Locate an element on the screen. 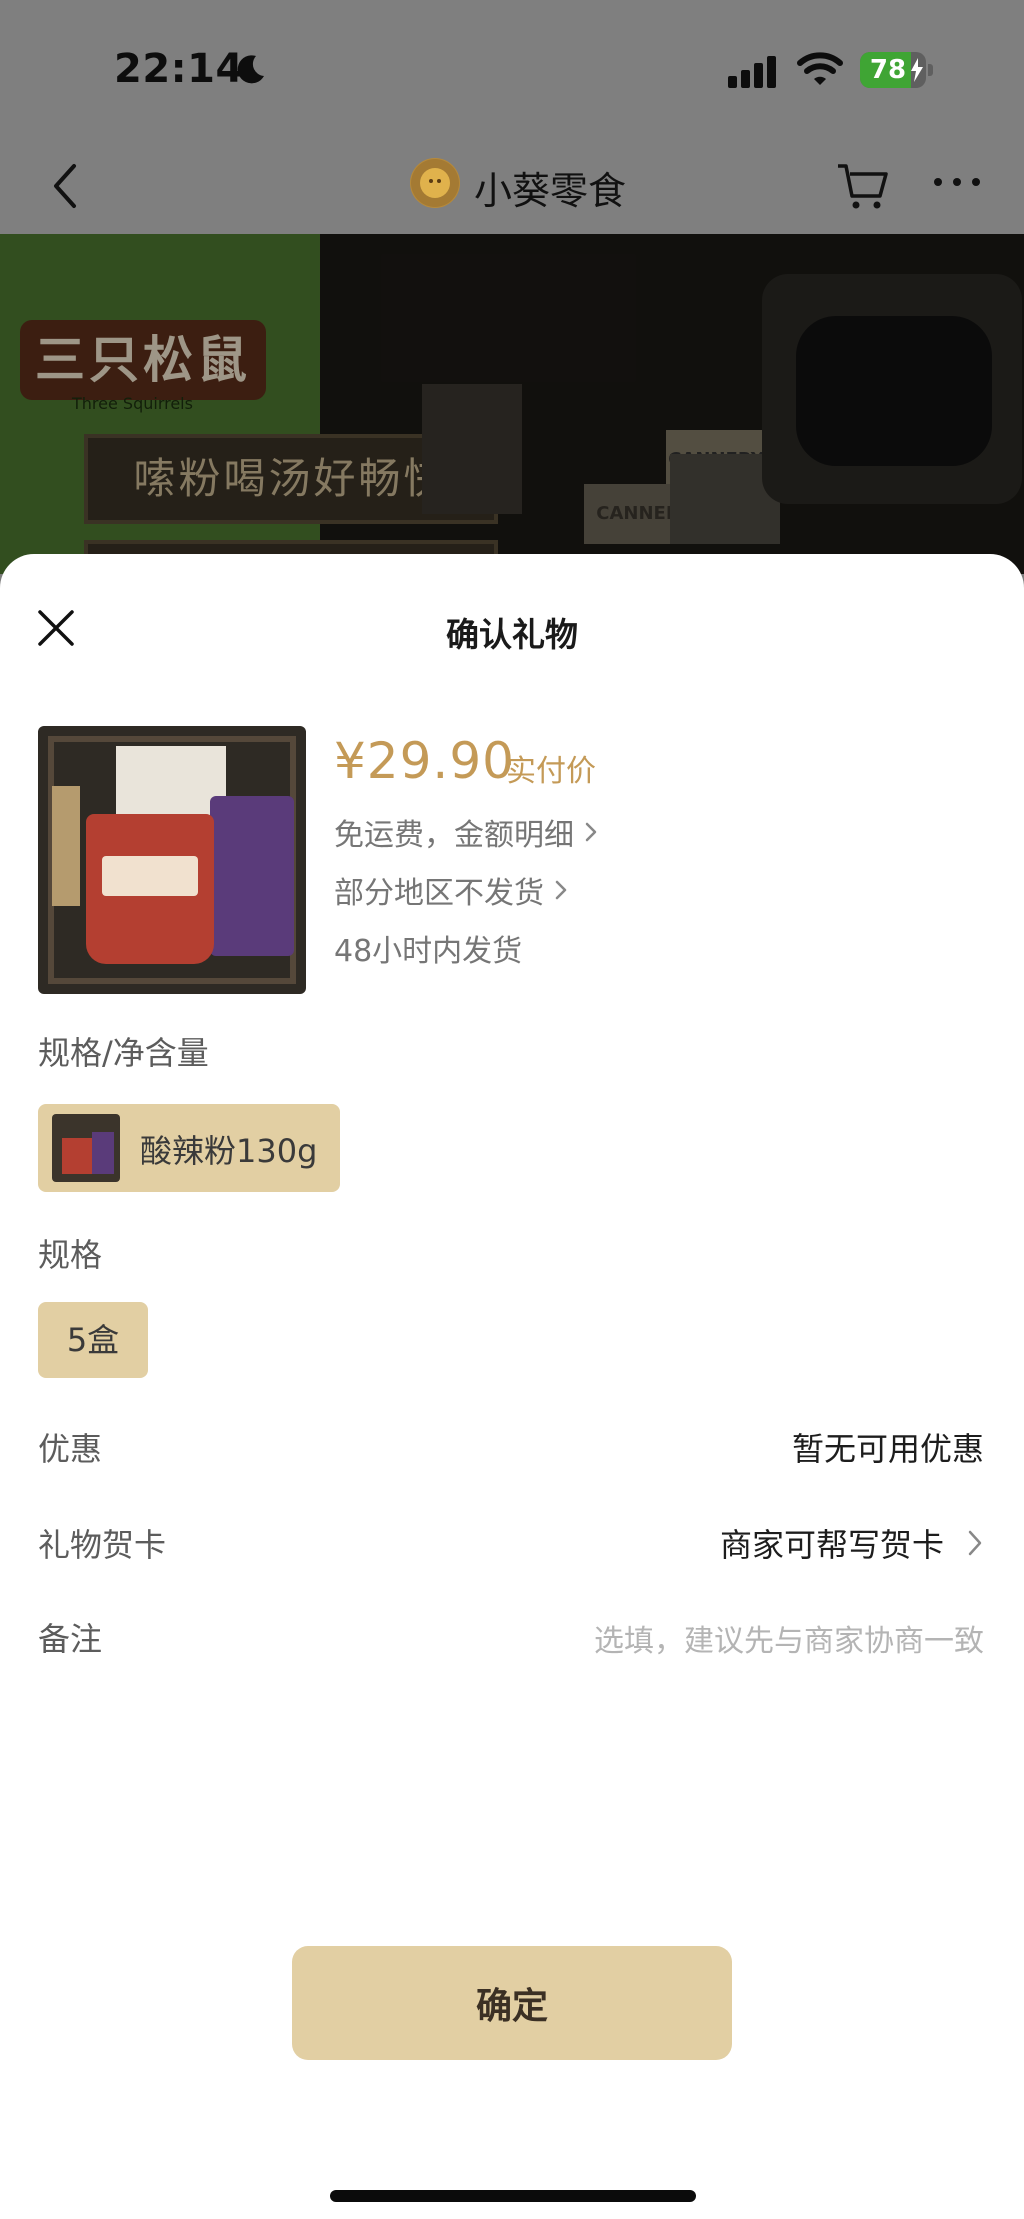 This screenshot has height=2219, width=1024. shop-title: 小葵零食 is located at coordinates (550, 187).